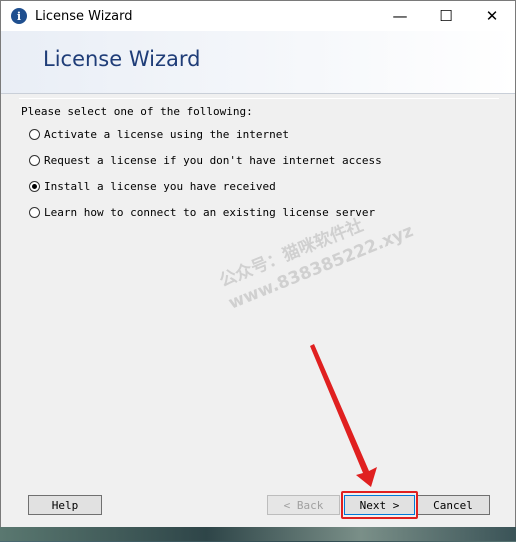  Describe the element at coordinates (258, 534) in the screenshot. I see `desktop-background-strip` at that location.